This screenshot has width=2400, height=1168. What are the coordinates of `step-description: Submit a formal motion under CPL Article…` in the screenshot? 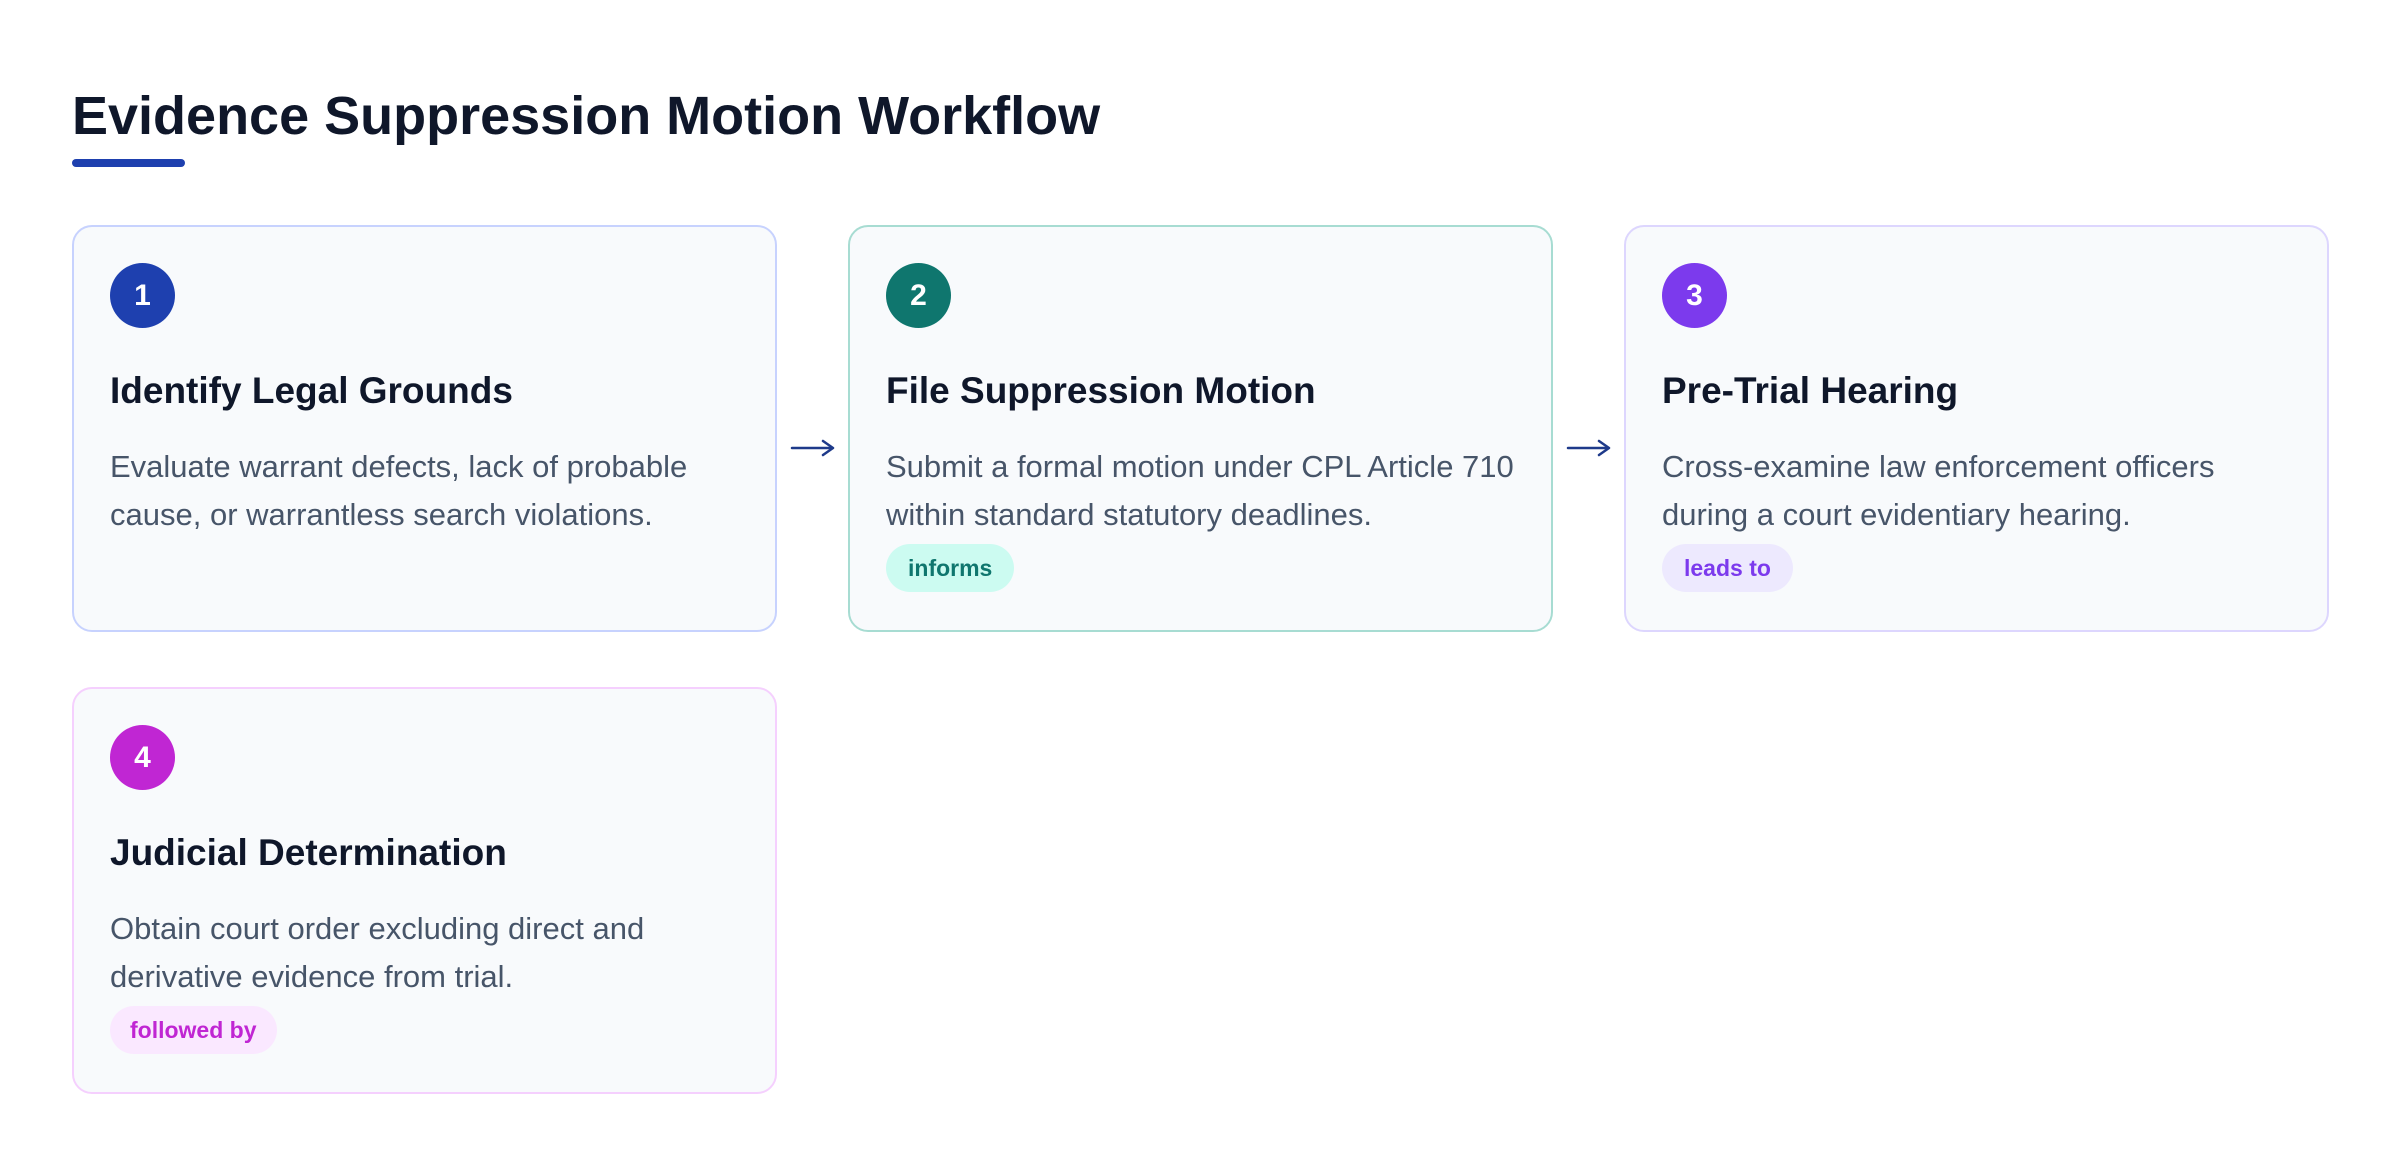 It's located at (1200, 490).